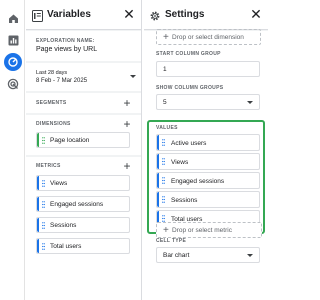  I want to click on value-chip: Engaged sessions, so click(208, 180).